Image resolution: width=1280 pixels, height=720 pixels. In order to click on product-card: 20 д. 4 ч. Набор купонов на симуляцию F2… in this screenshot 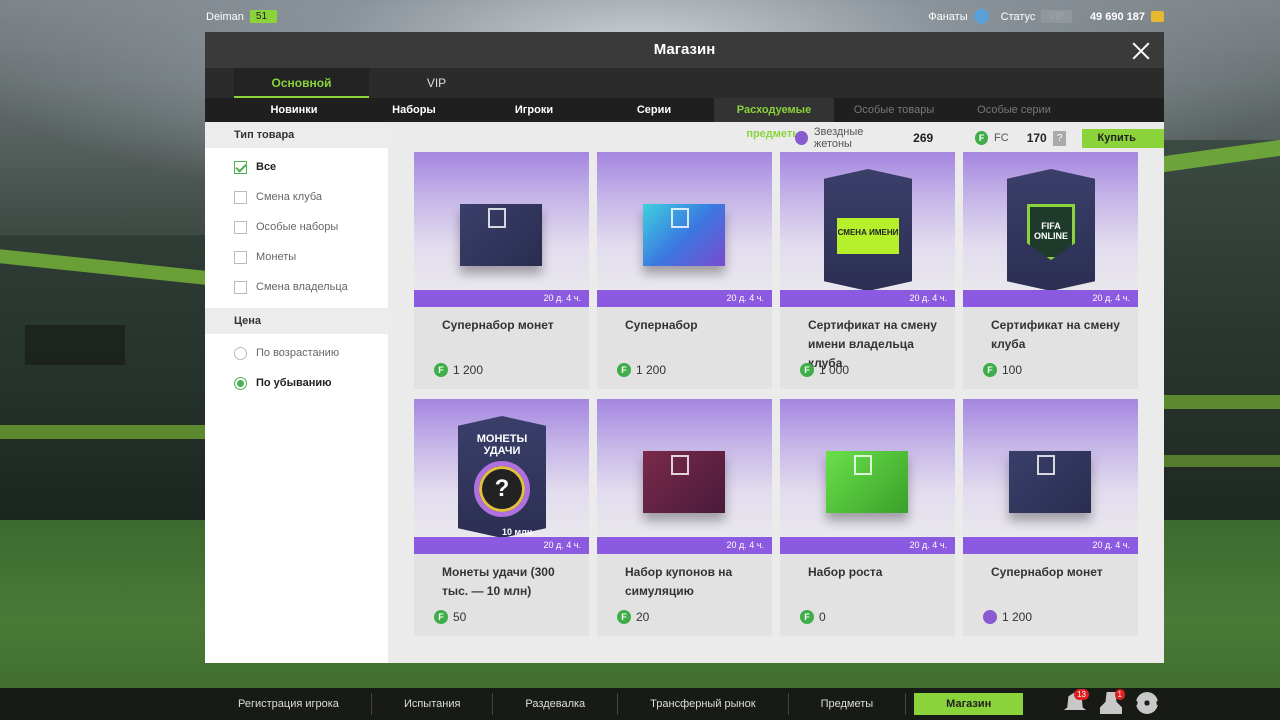, I will do `click(684, 517)`.